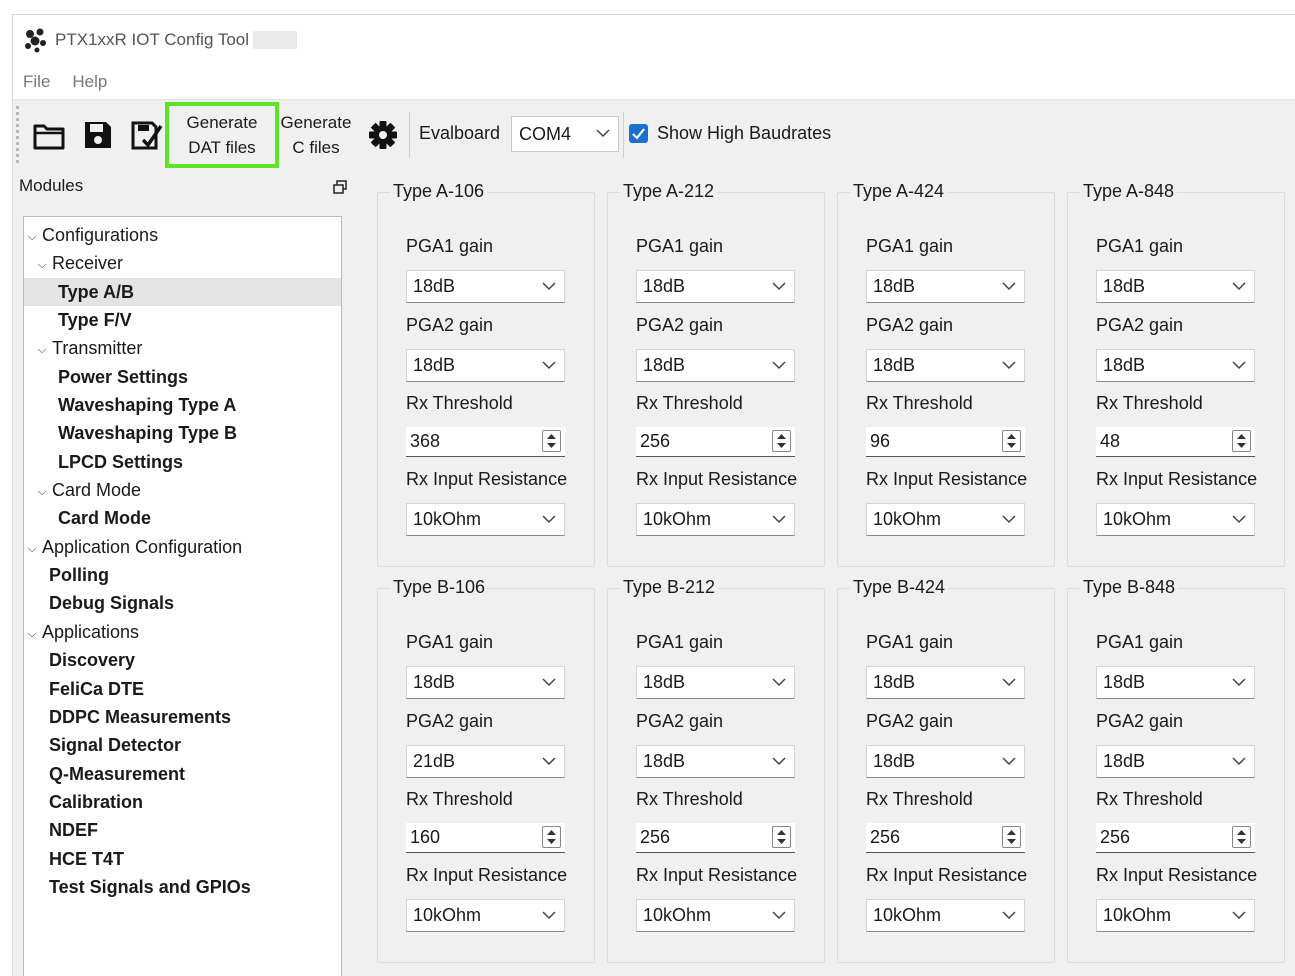 Image resolution: width=1295 pixels, height=976 pixels. I want to click on tree-item: ⌵ Configurations, so click(182, 235).